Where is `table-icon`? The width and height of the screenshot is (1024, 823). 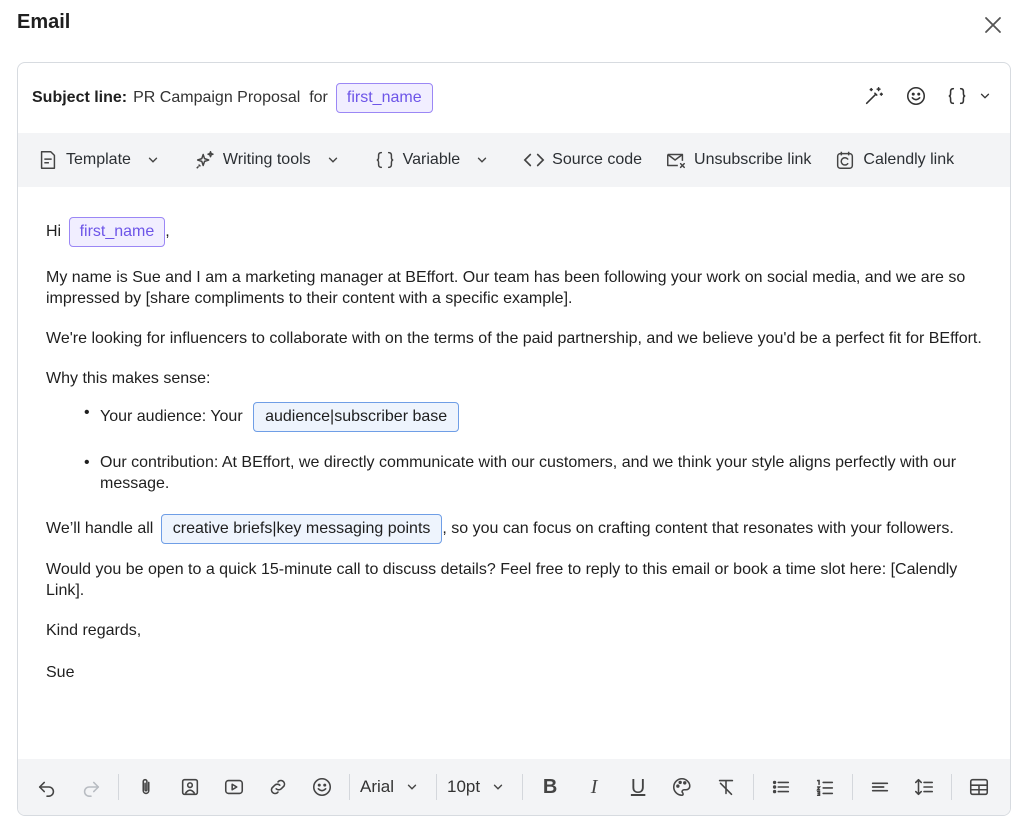
table-icon is located at coordinates (979, 787).